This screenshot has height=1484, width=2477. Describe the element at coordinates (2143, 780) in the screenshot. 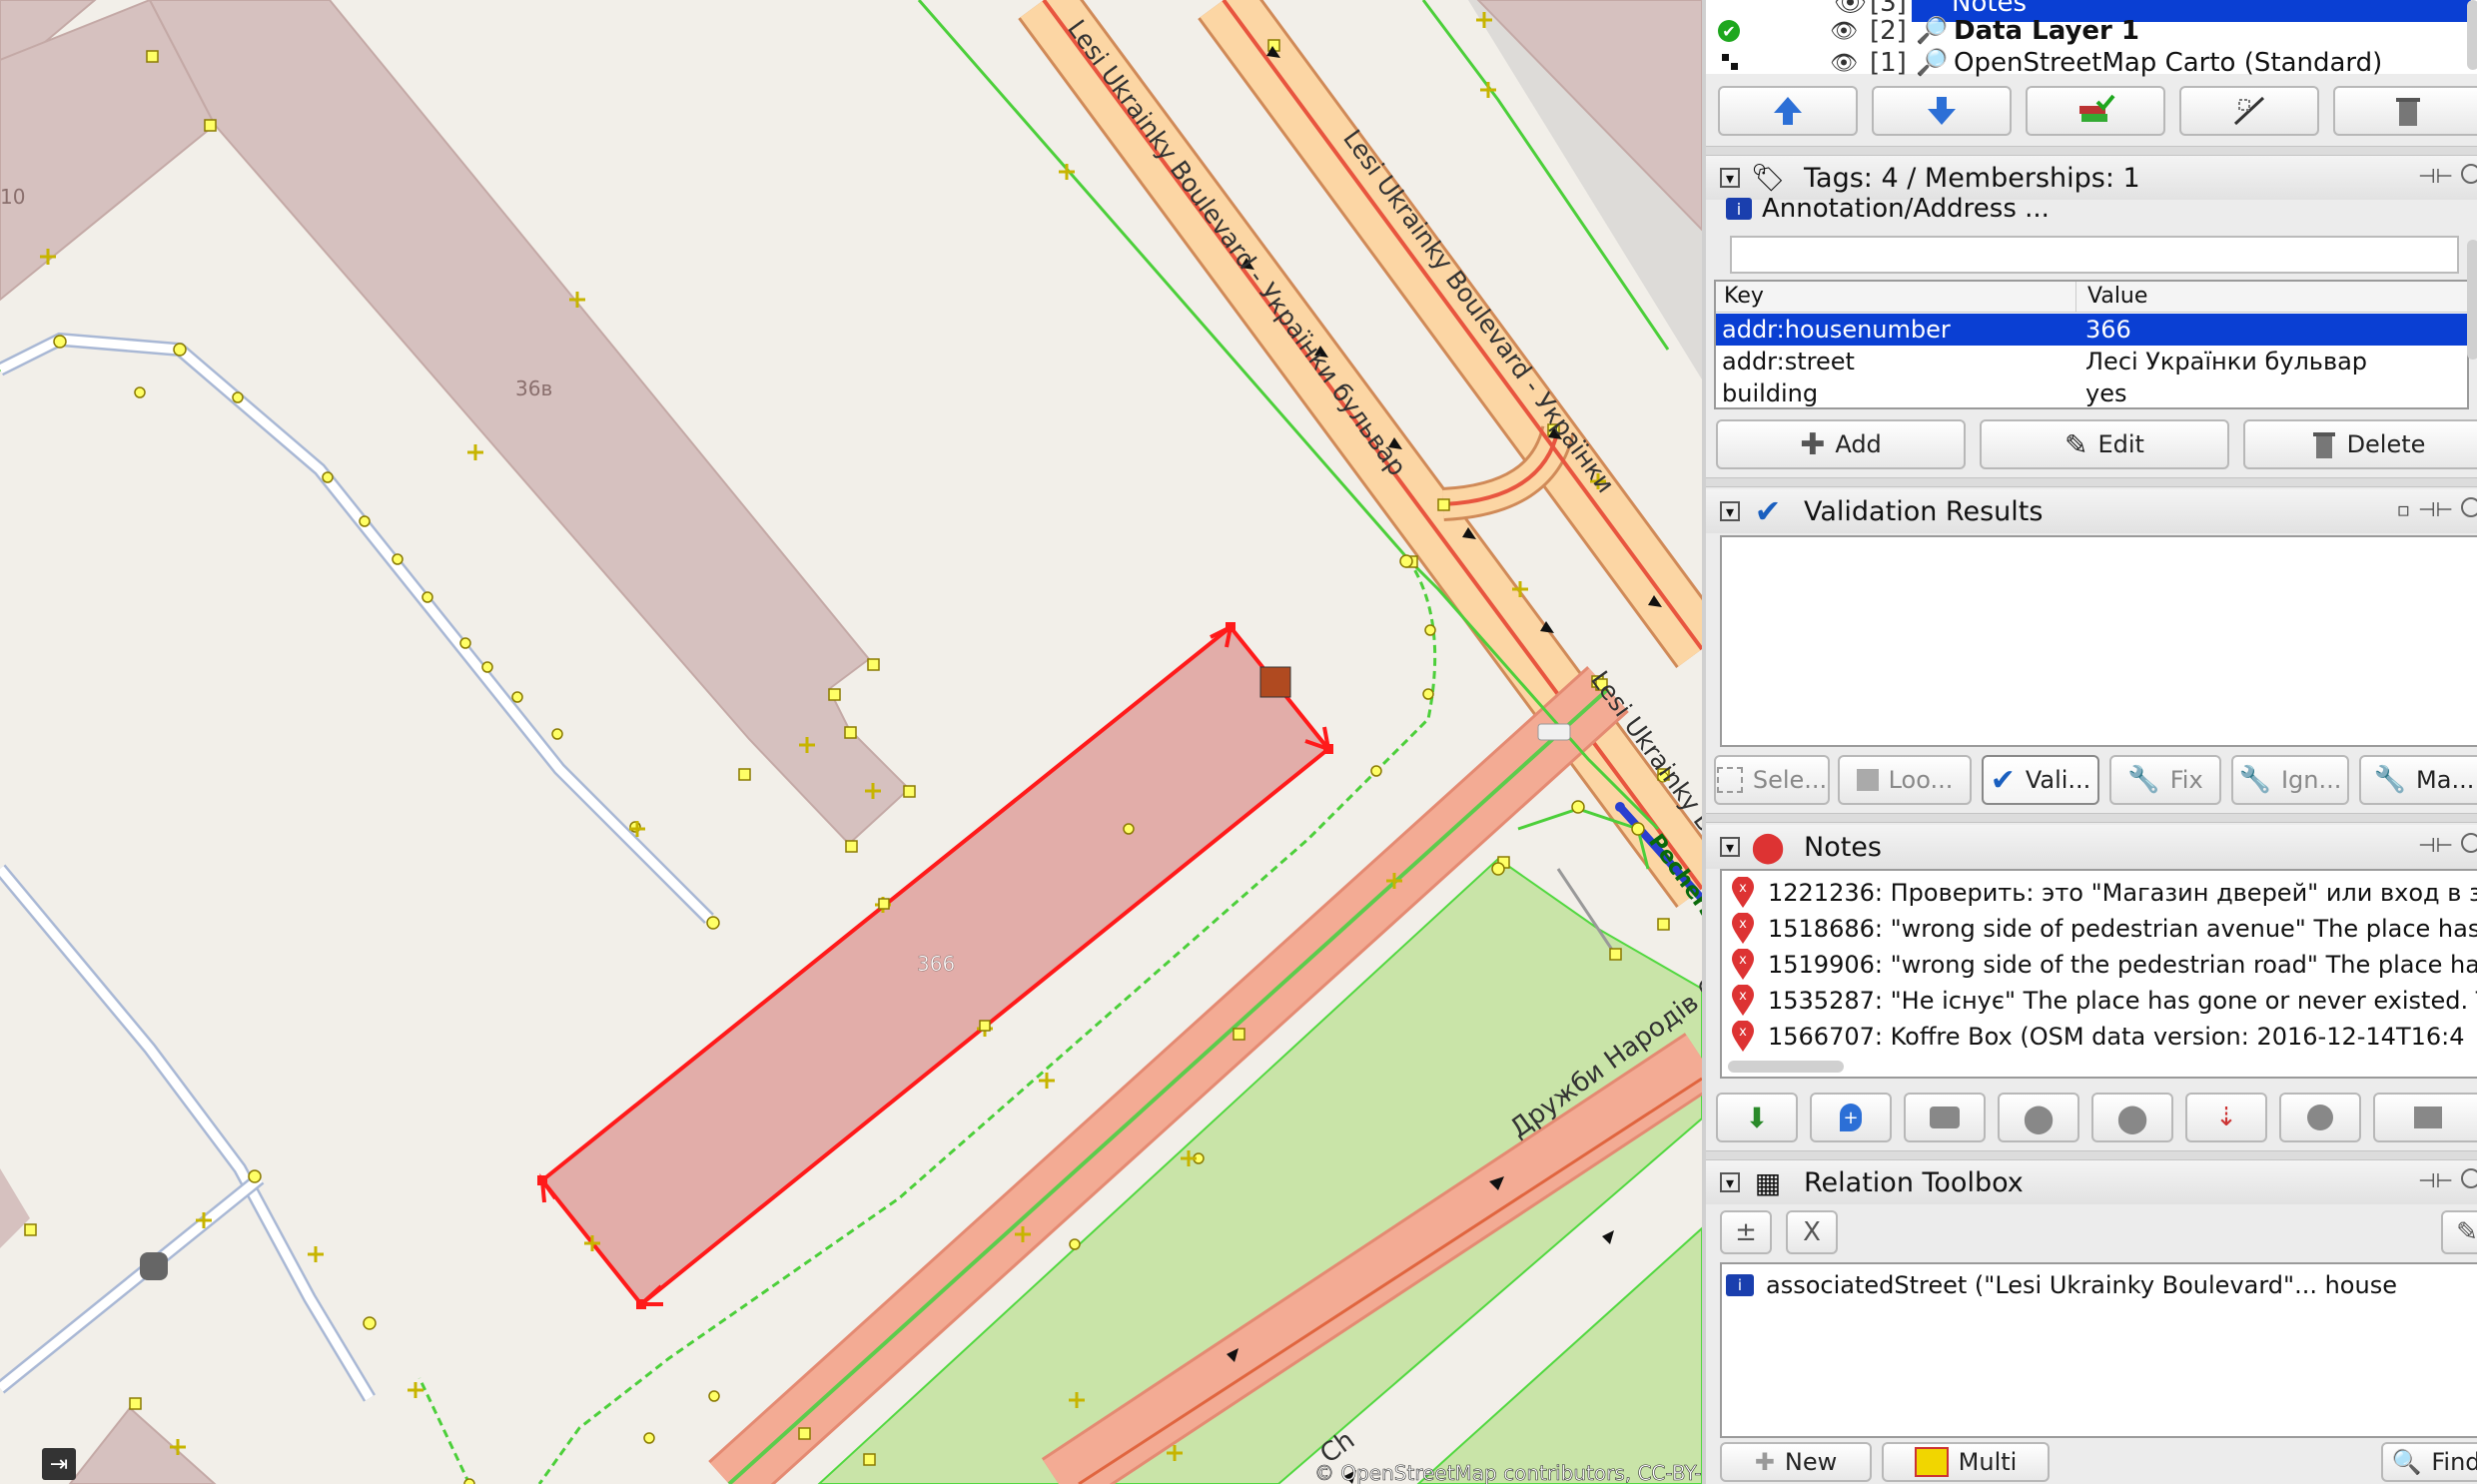

I see `wrench-icon: 🔧` at that location.